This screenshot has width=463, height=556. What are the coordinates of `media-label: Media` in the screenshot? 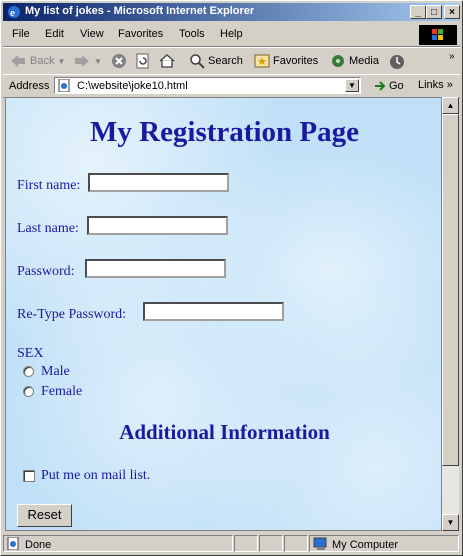 It's located at (364, 61).